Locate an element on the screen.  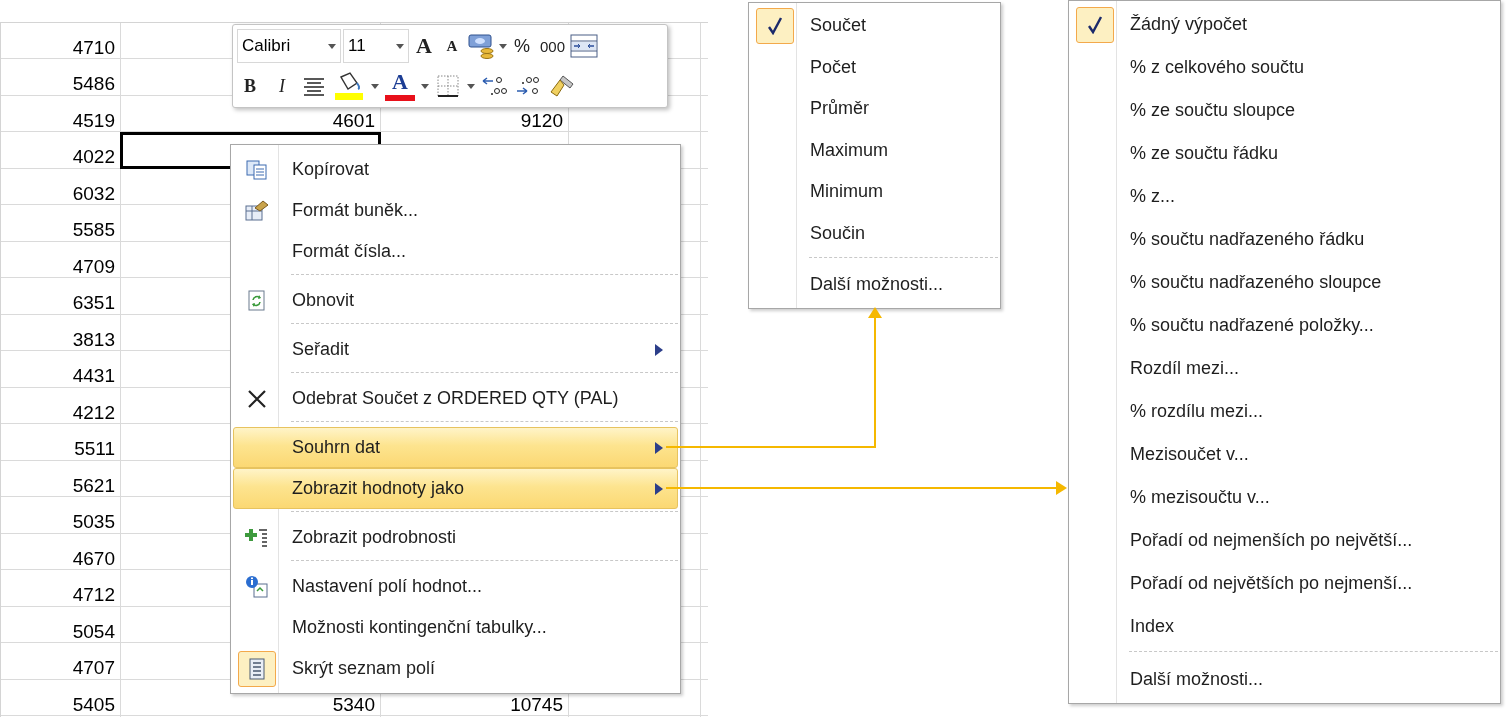
table-cell-text: 6032 is located at coordinates (93, 193).